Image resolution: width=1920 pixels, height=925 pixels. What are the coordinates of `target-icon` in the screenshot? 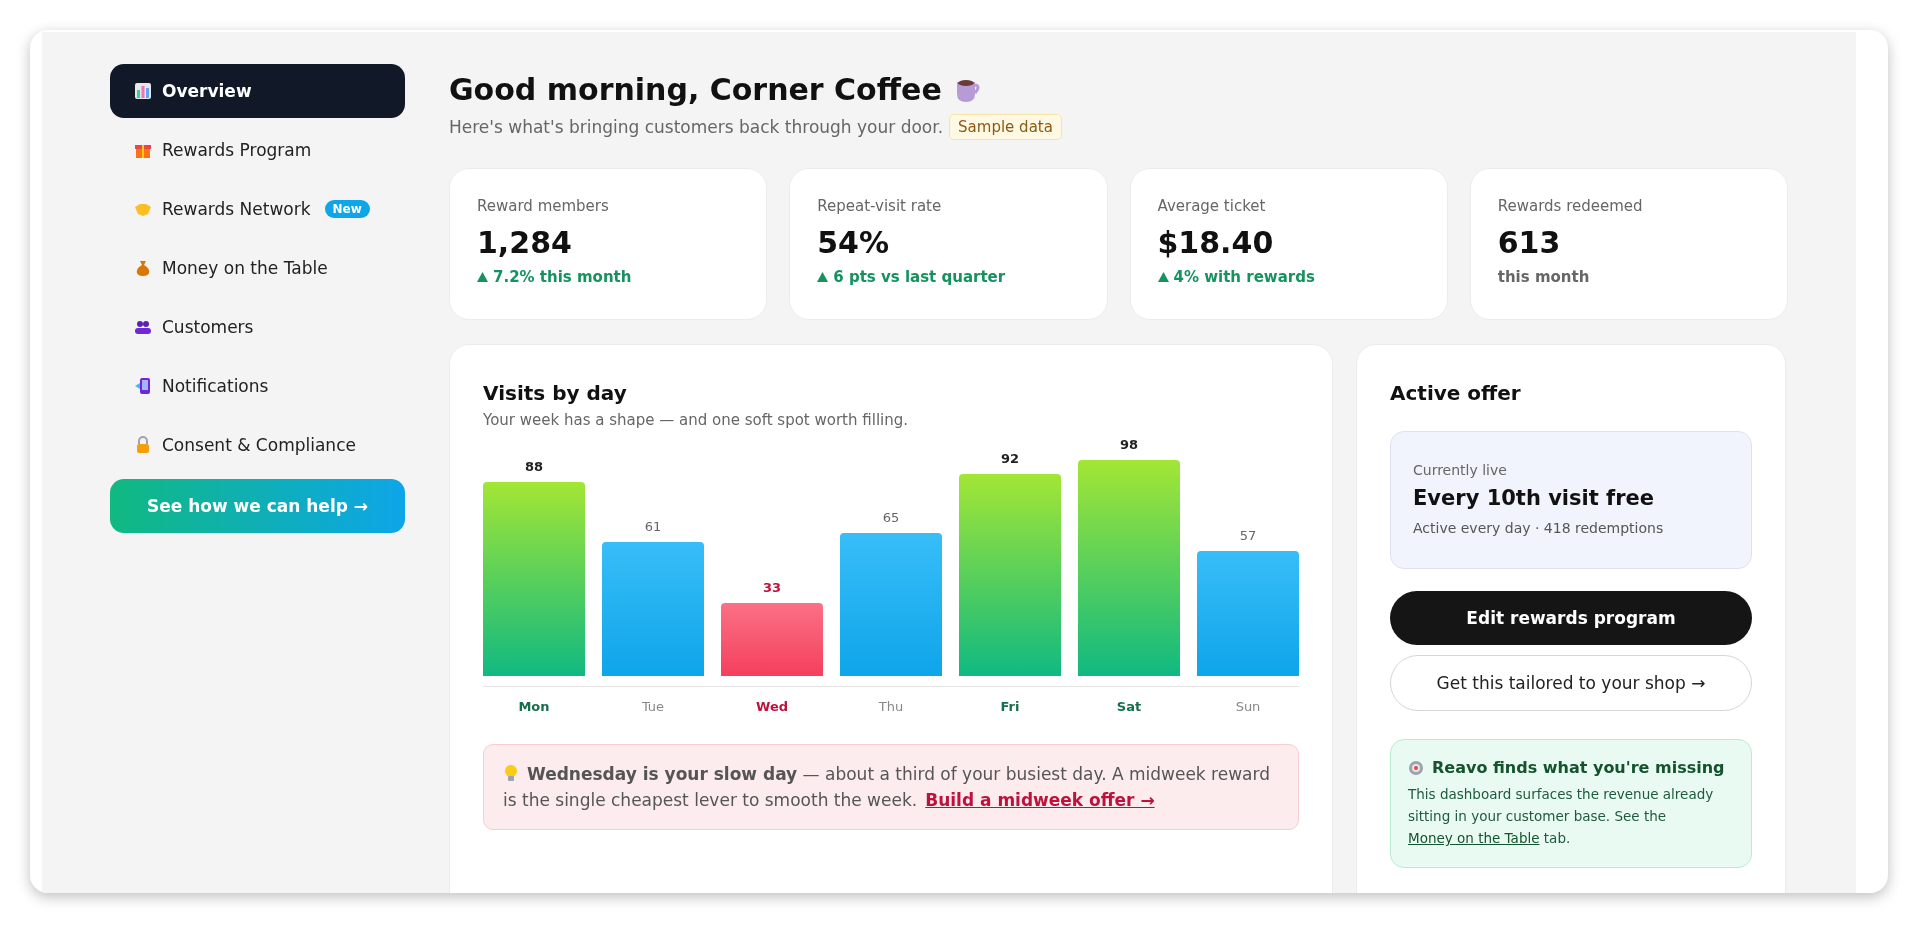 It's located at (1416, 767).